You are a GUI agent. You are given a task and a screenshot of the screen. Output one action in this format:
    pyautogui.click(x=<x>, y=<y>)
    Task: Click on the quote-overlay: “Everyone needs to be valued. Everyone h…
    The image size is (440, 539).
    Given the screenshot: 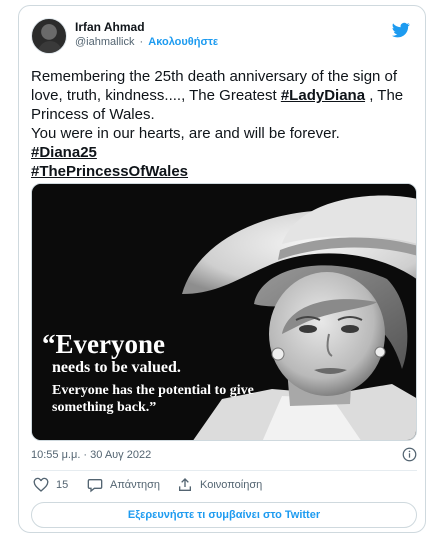 What is the action you would take?
    pyautogui.click(x=167, y=373)
    